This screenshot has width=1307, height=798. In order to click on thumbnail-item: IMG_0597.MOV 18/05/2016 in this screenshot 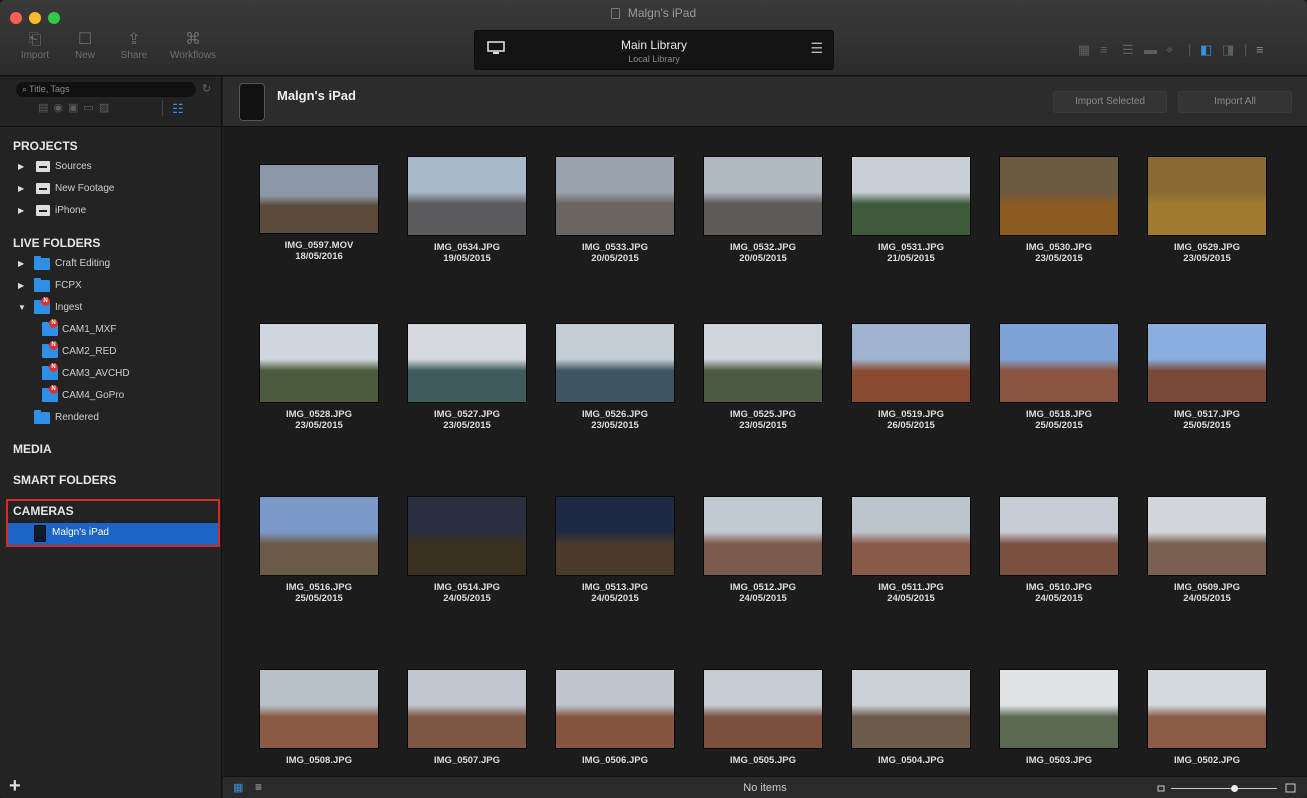, I will do `click(319, 209)`.